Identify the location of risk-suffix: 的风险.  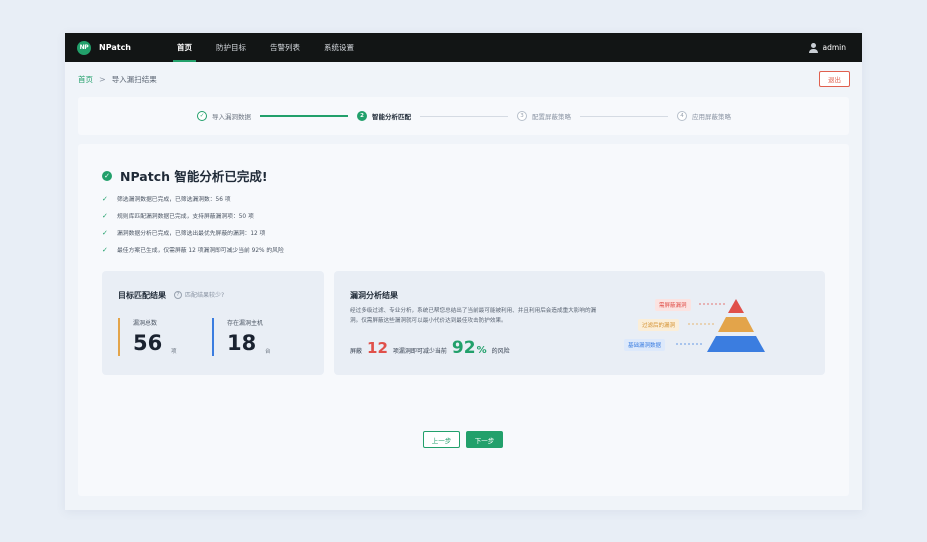
(500, 351).